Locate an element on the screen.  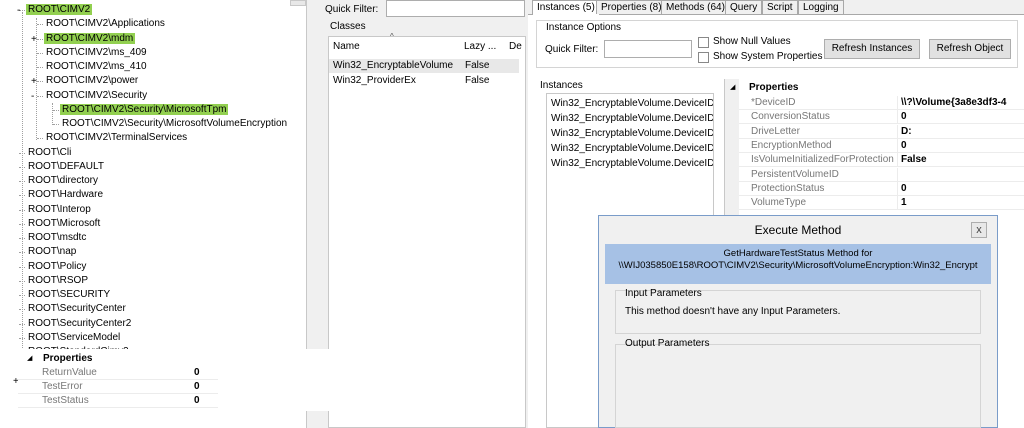
instance-quick-filter-input is located at coordinates (648, 49).